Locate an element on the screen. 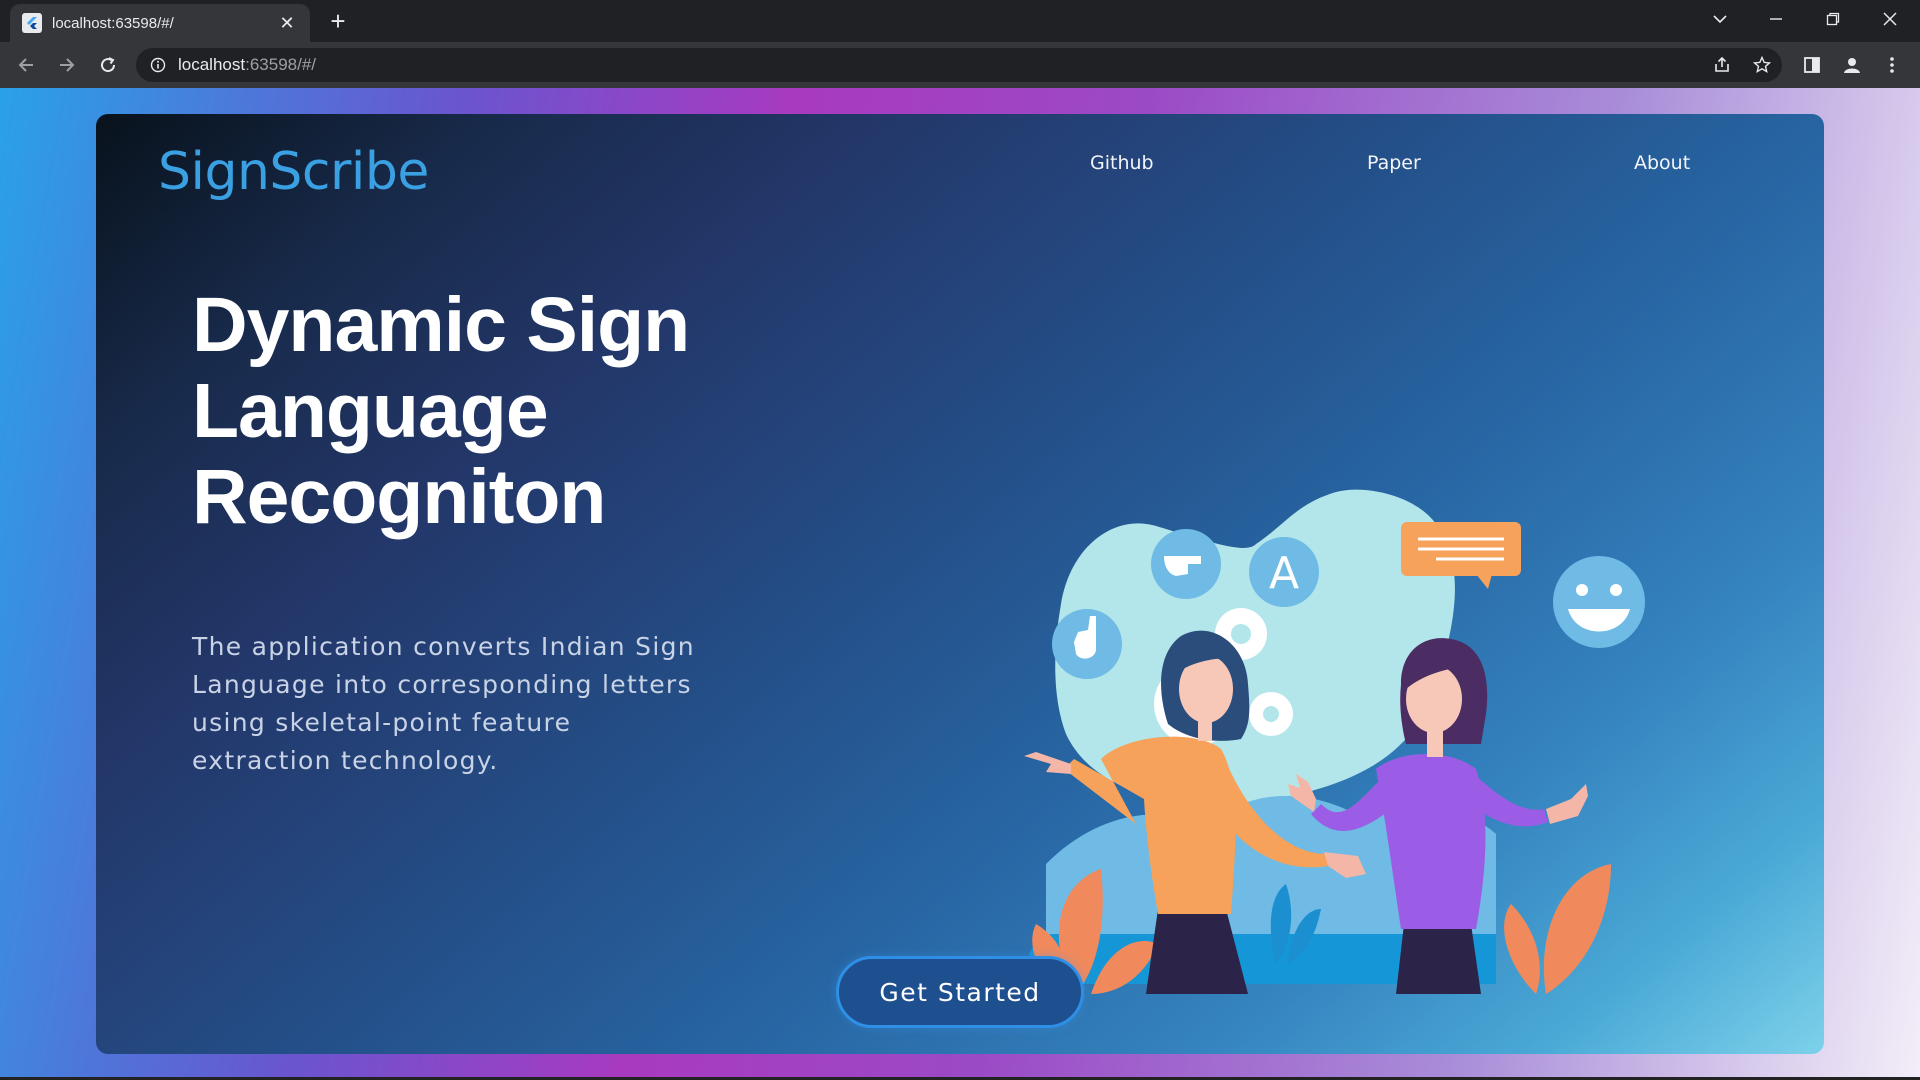 The image size is (1920, 1080). site-logo: SignScribe is located at coordinates (293, 172).